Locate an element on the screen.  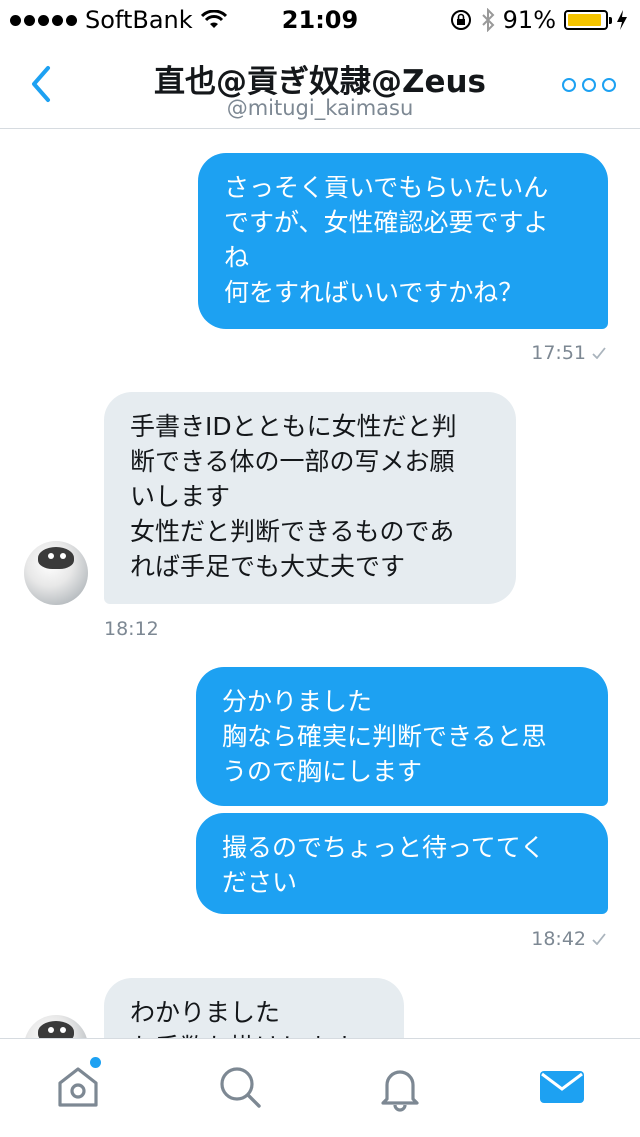
new-content-dot is located at coordinates (95, 1062).